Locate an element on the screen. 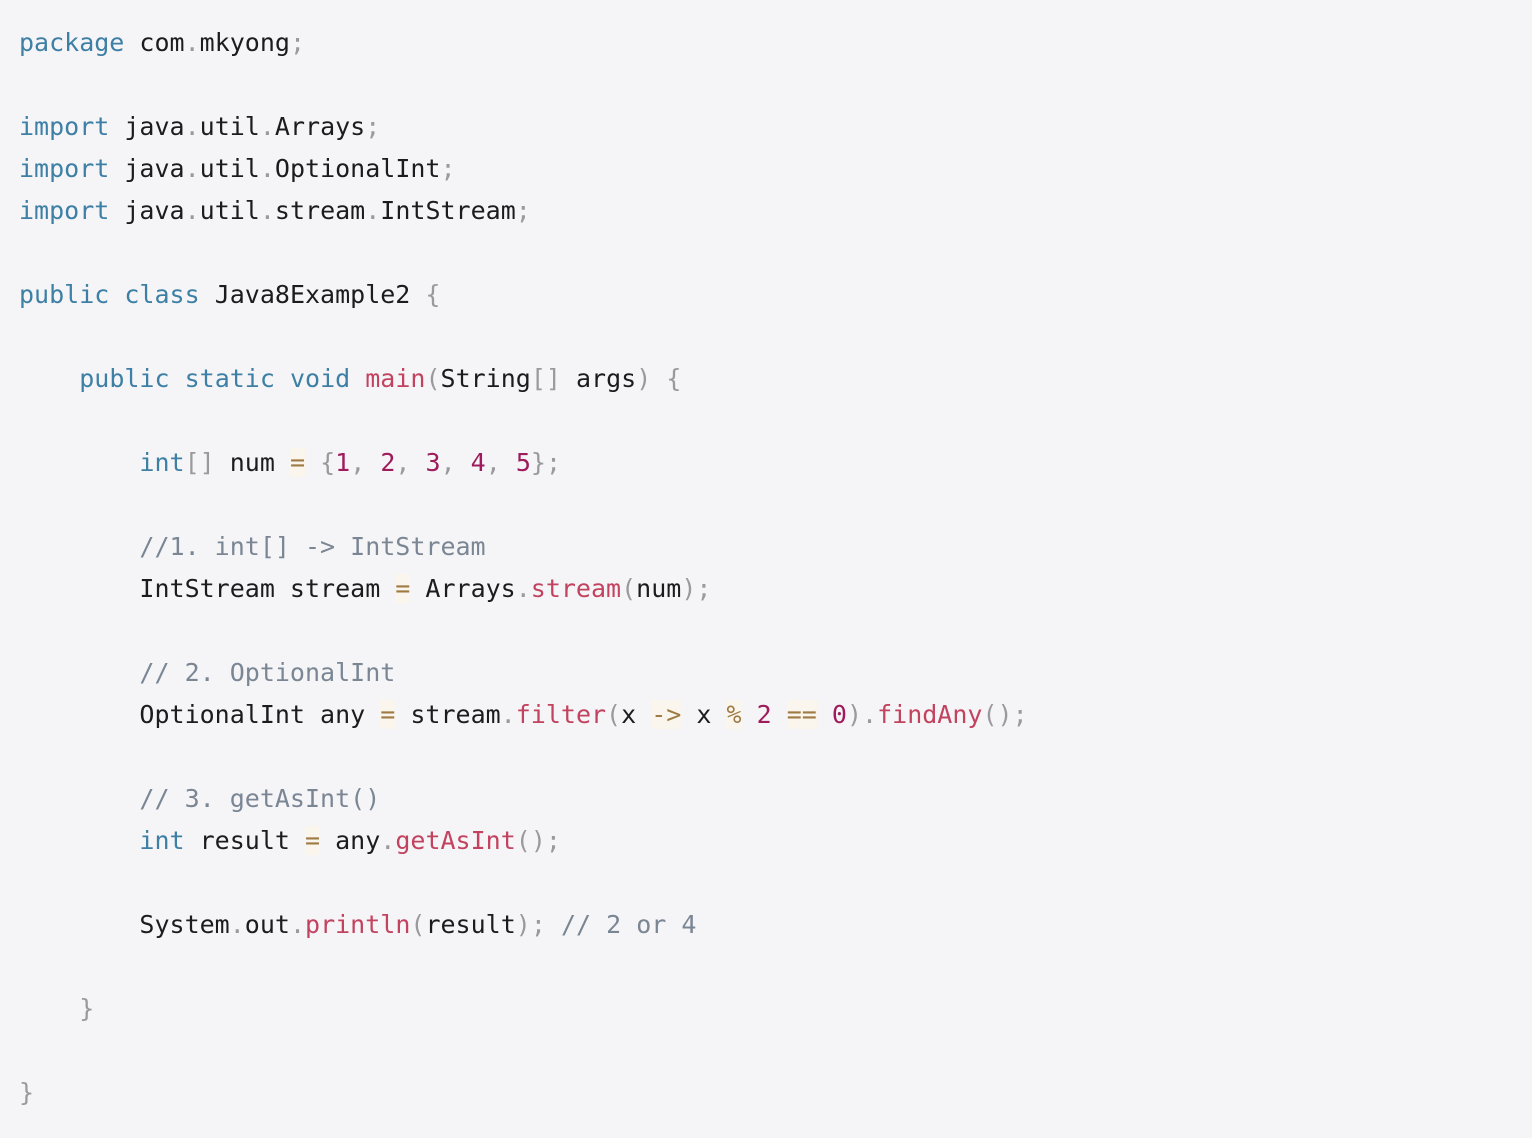  code-token-number: 3 is located at coordinates (433, 462).